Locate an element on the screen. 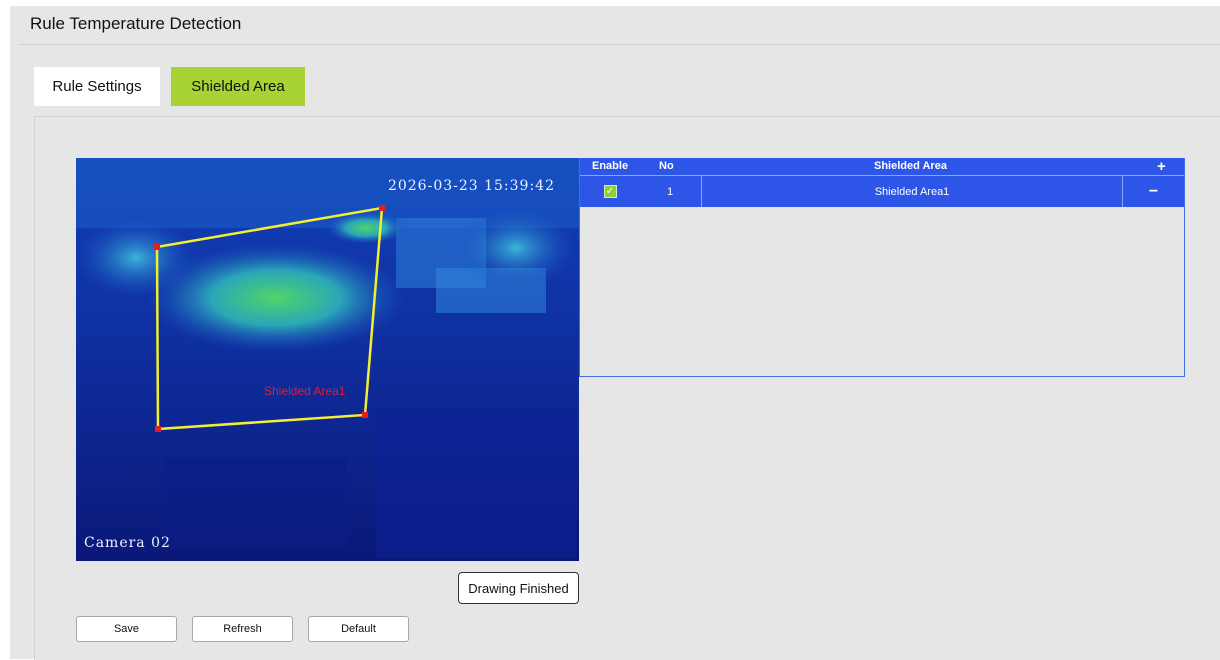 The image size is (1220, 660). minus-icon: − is located at coordinates (1153, 191).